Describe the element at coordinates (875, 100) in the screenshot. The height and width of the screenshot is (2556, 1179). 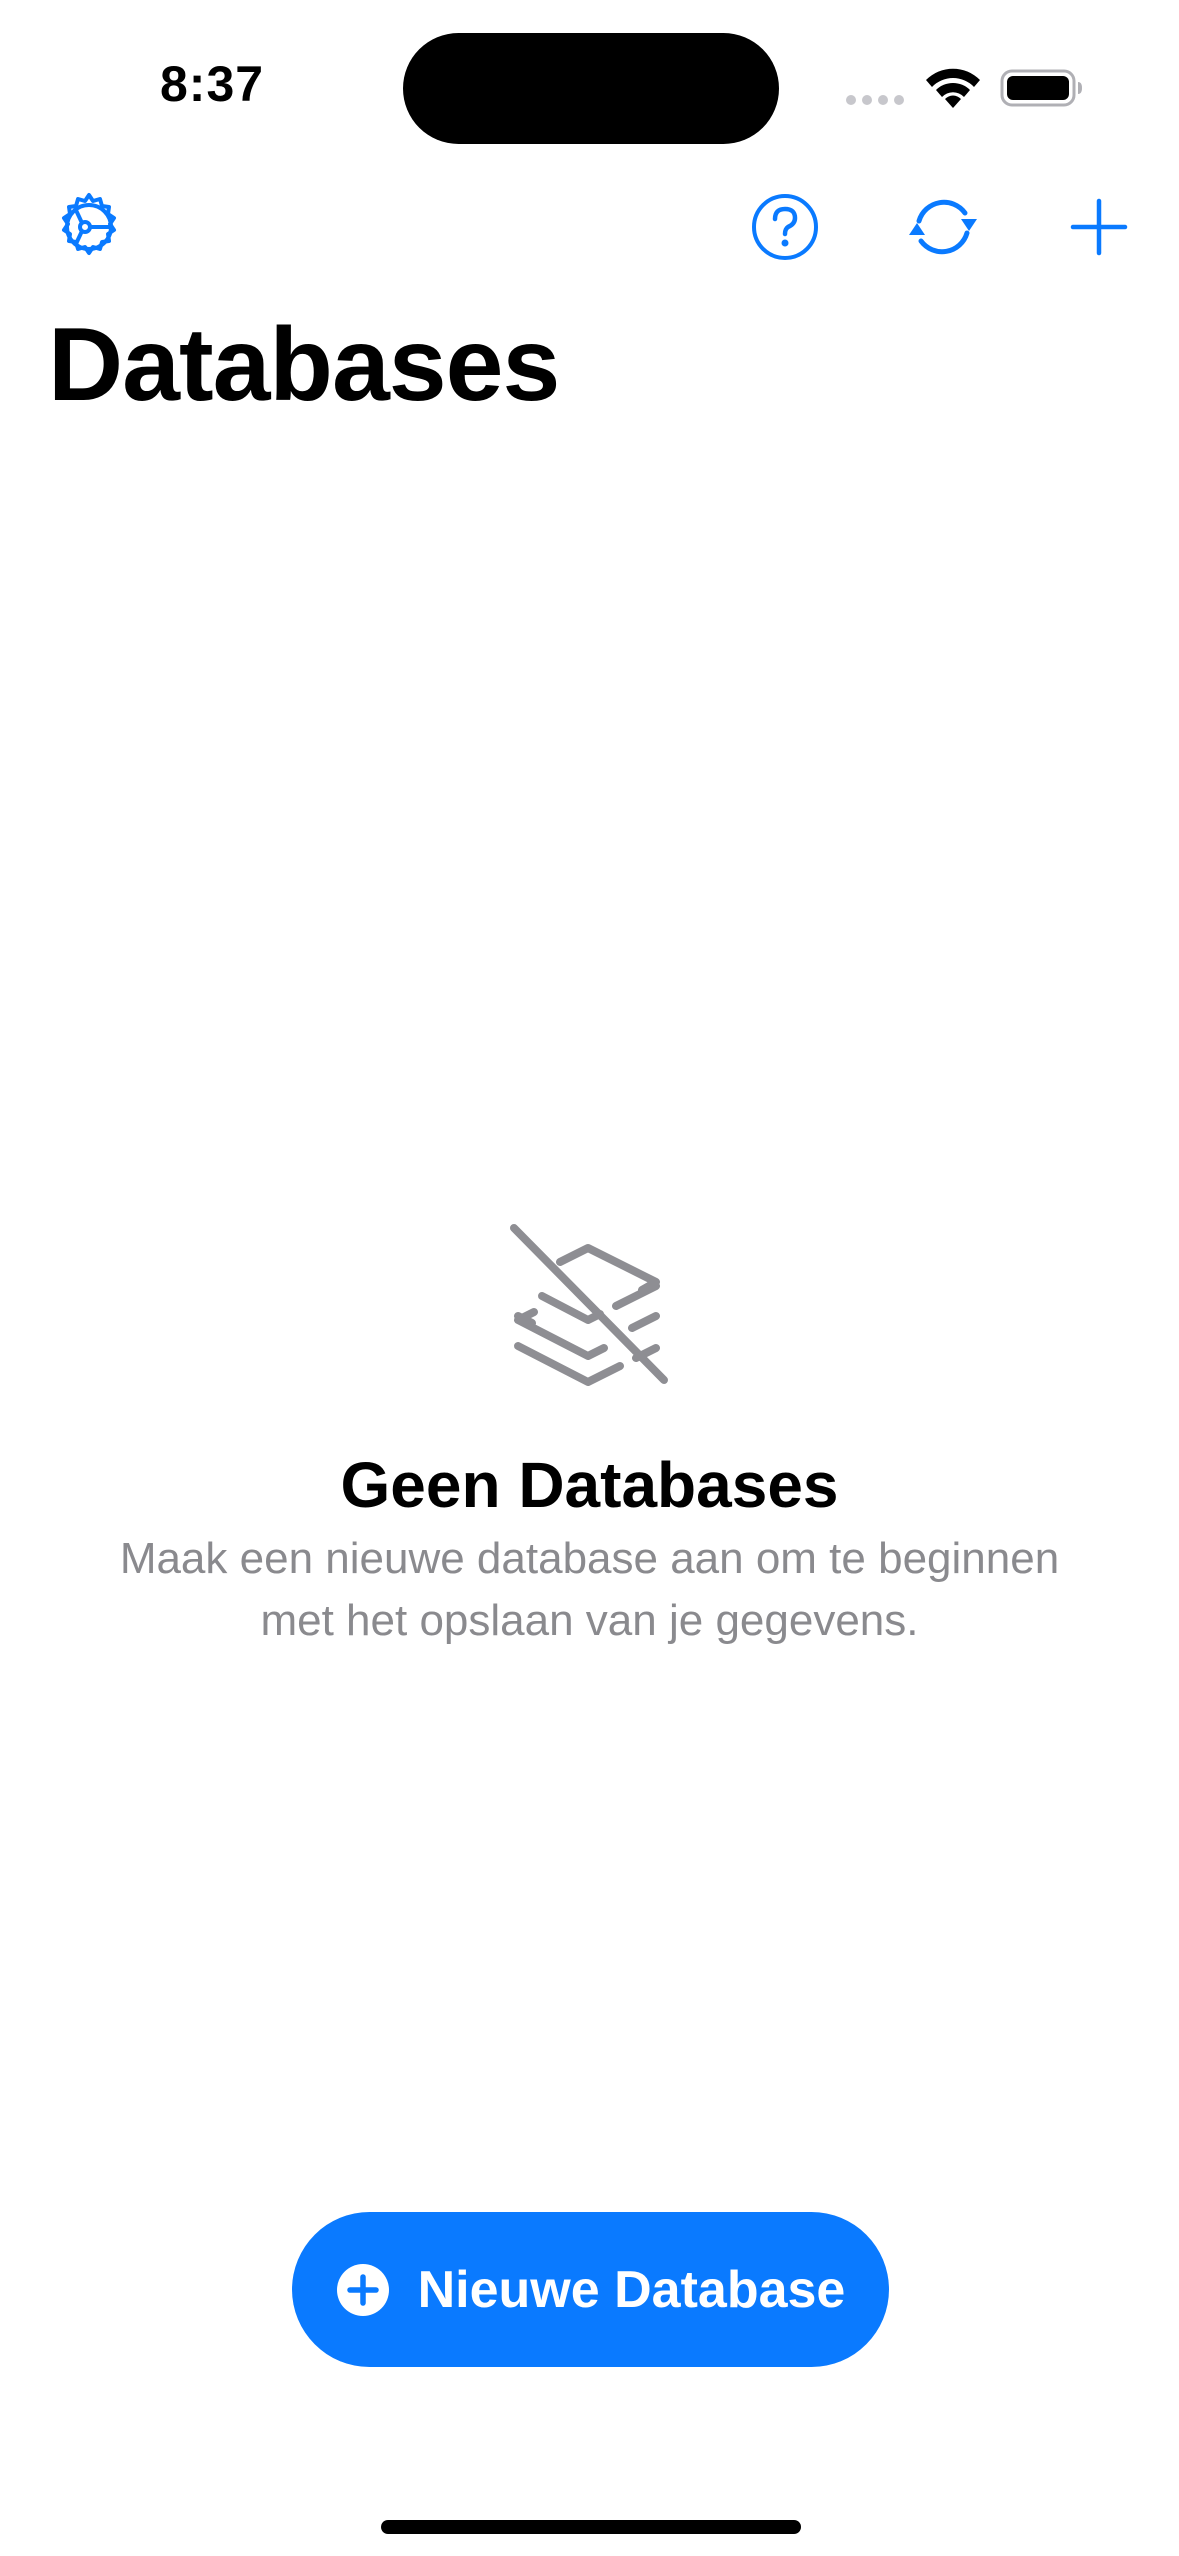
I see `cellular-signal-icon` at that location.